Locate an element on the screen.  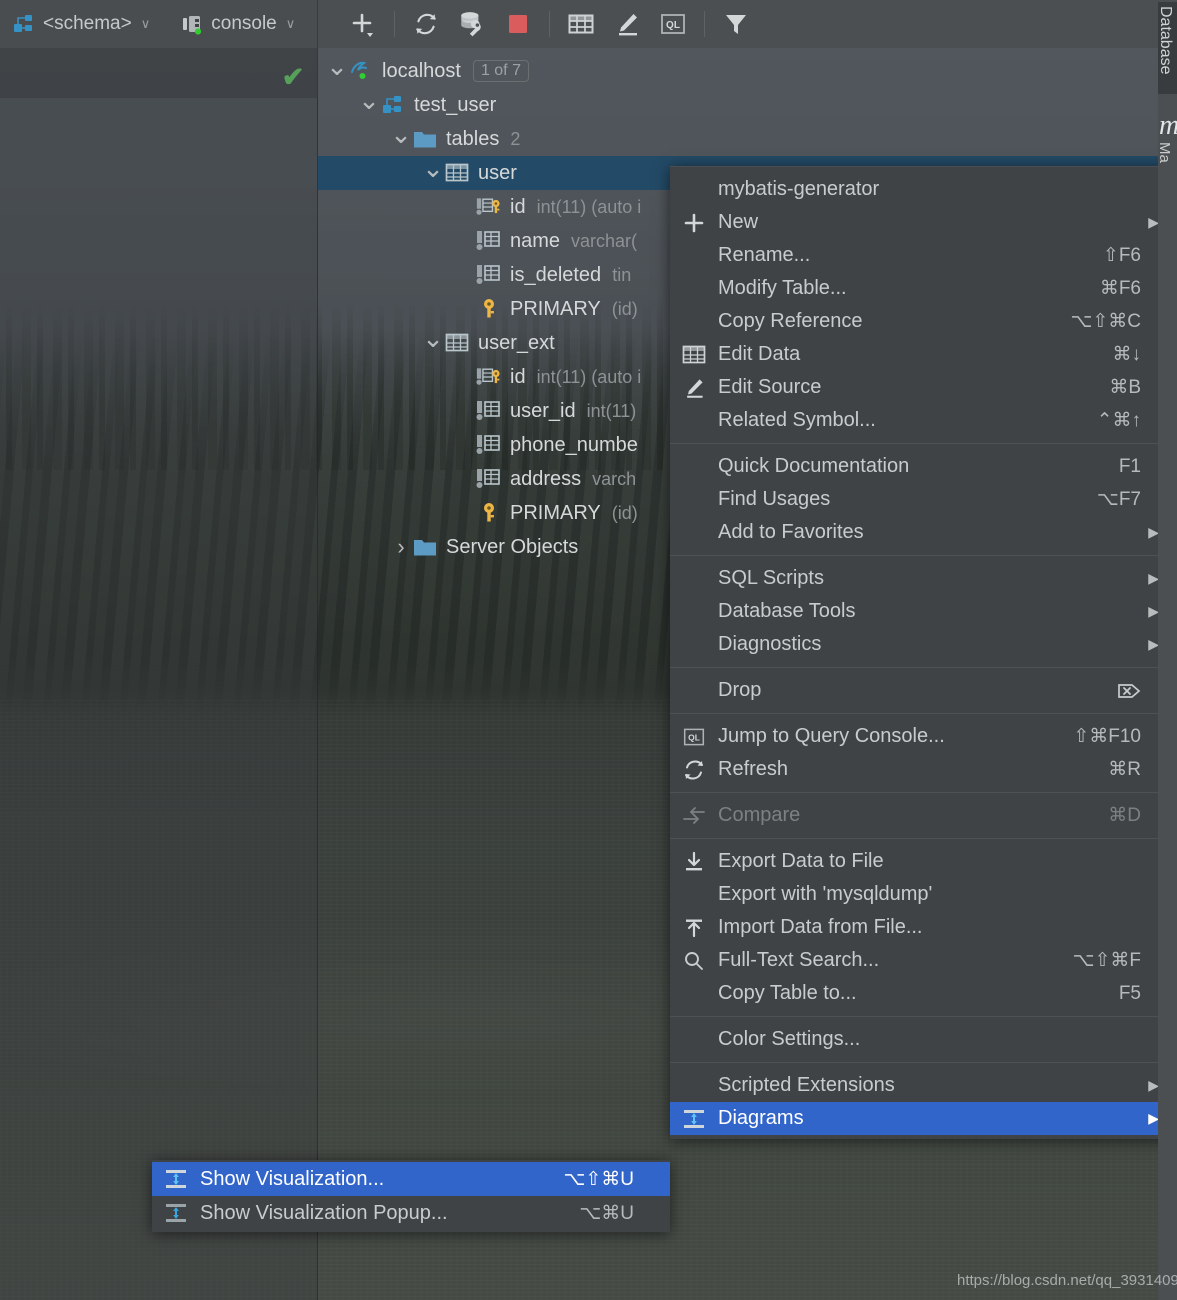
pencil-icon is located at coordinates (694, 387).